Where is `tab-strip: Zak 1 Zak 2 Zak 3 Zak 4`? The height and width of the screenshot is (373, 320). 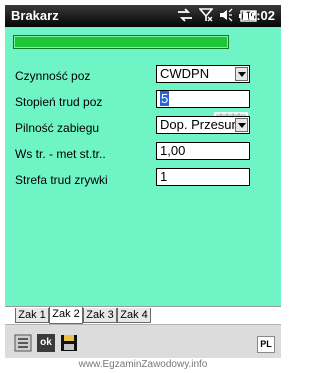
tab-strip: Zak 1 Zak 2 Zak 3 Zak 4 is located at coordinates (143, 315).